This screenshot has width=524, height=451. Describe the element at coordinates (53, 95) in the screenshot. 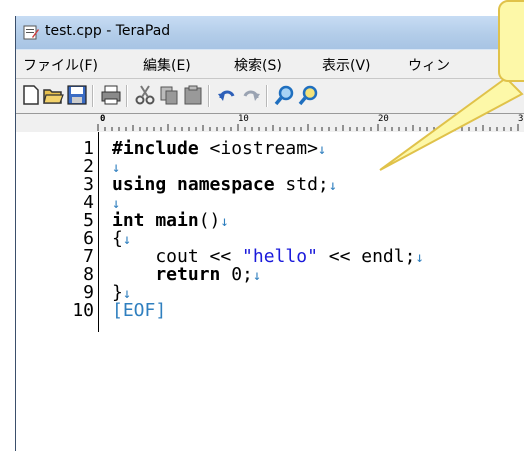

I see `open-folder-icon` at that location.